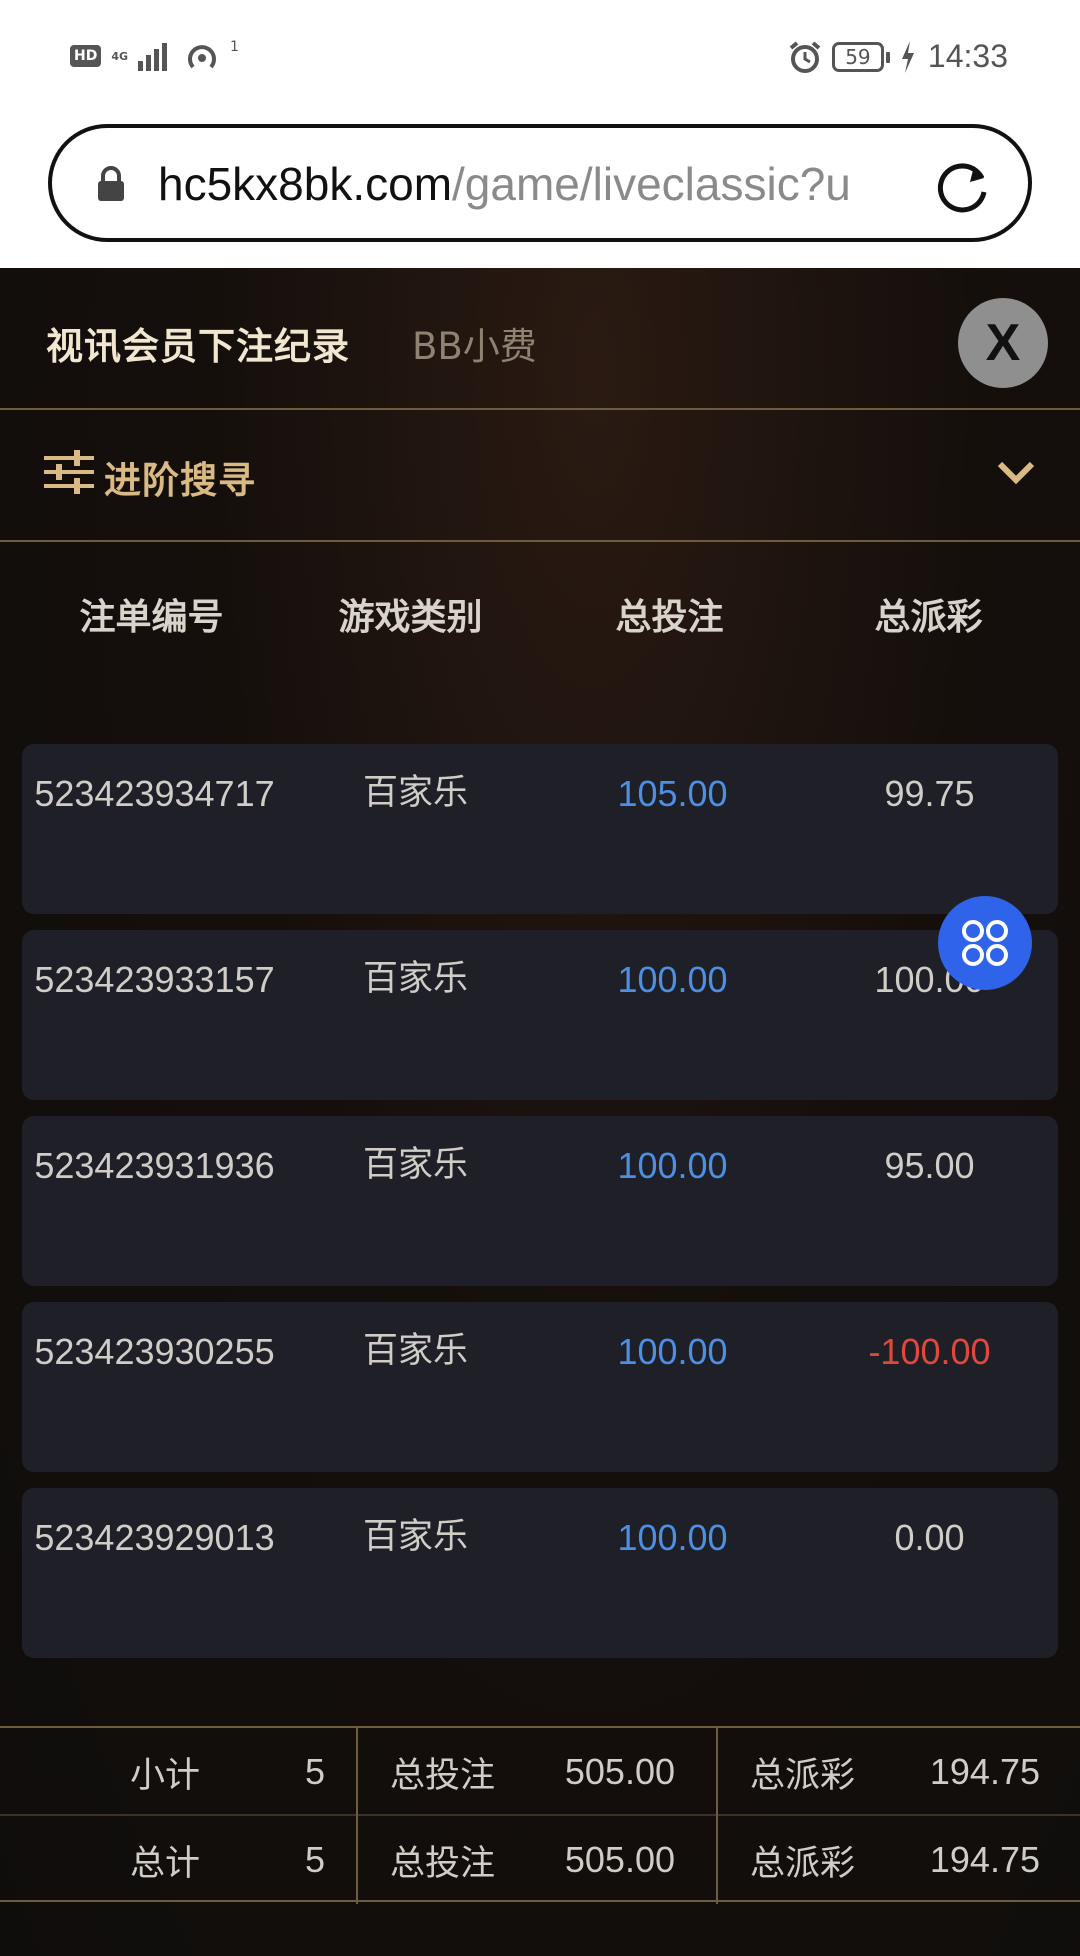 The image size is (1080, 1956). I want to click on table-row: 523423929013 百家乐 100.00 0.00, so click(540, 1573).